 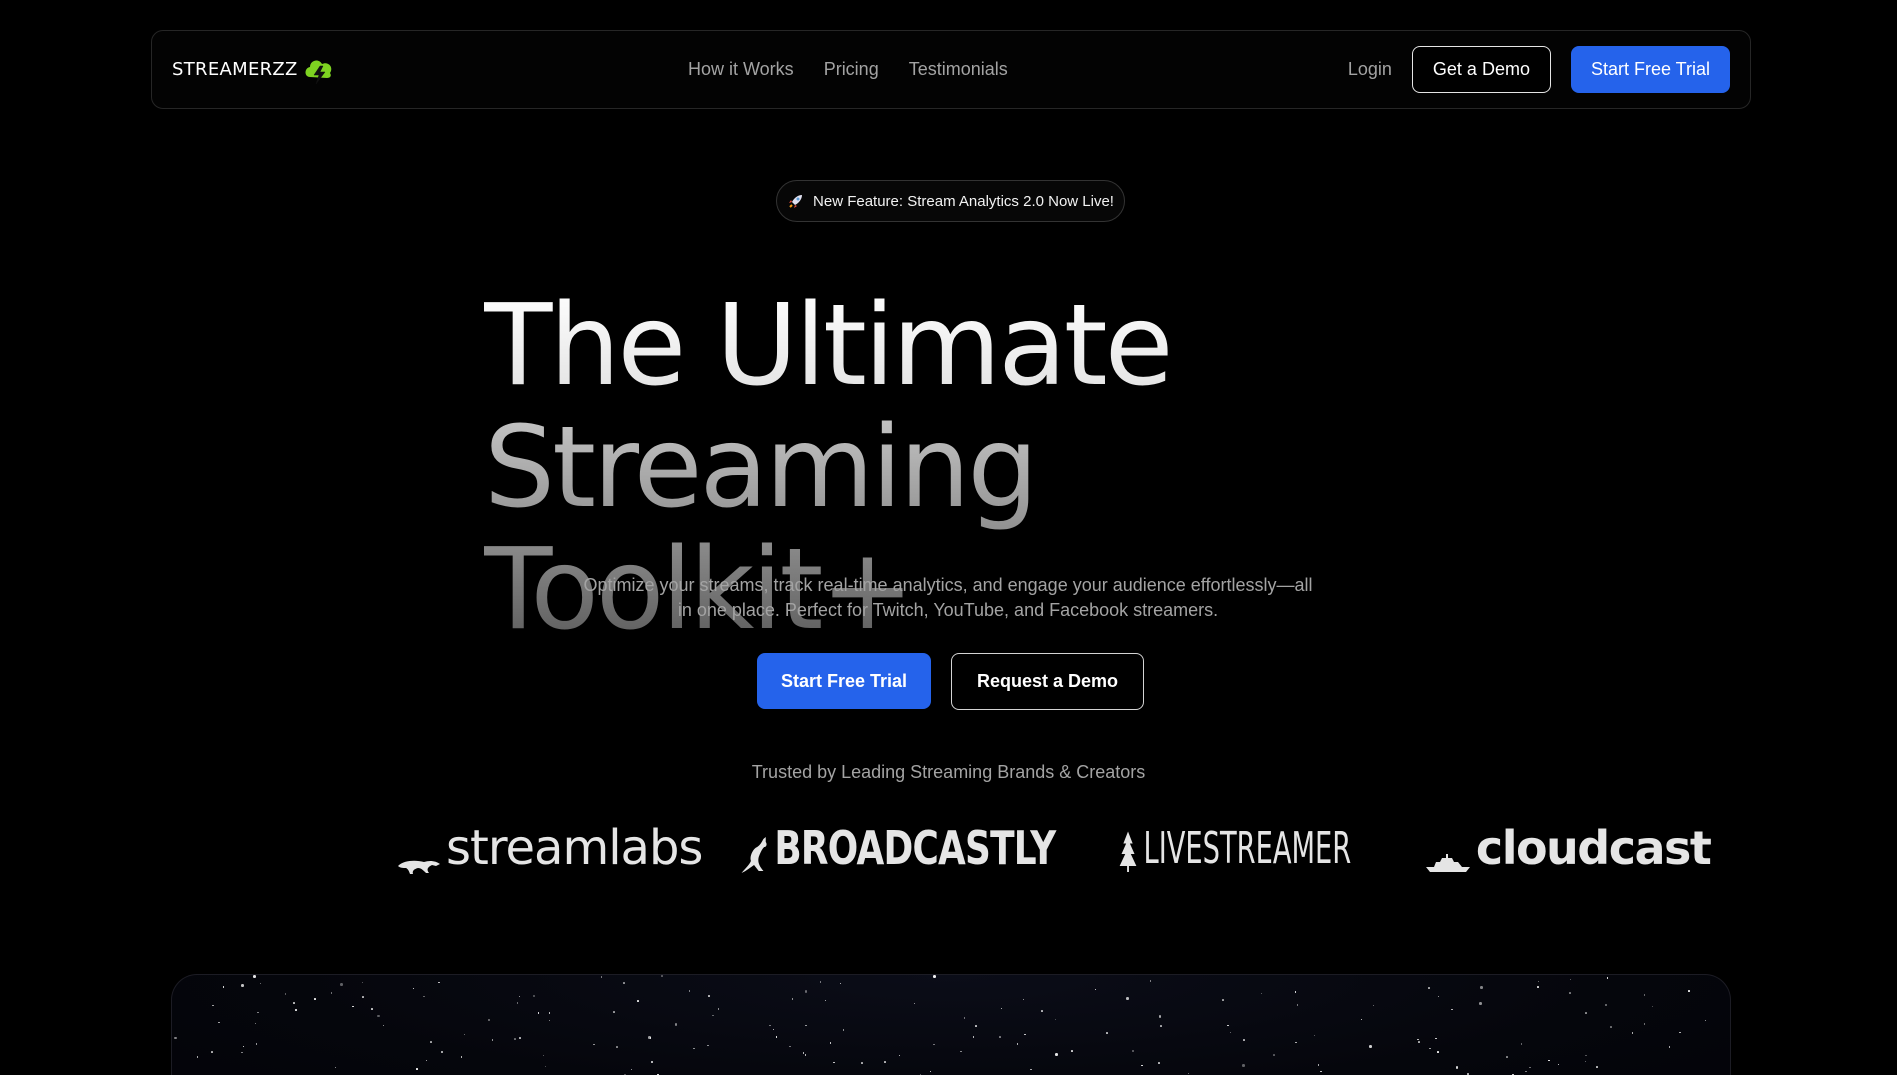 I want to click on nav-start-trial-button: Start Free Trial, so click(x=1650, y=69).